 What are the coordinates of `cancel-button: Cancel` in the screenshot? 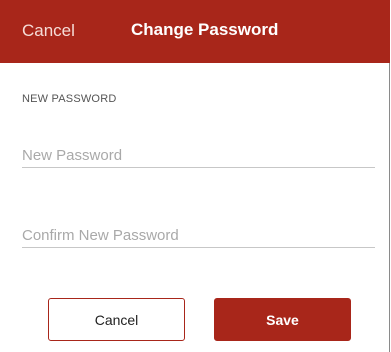 It's located at (116, 319).